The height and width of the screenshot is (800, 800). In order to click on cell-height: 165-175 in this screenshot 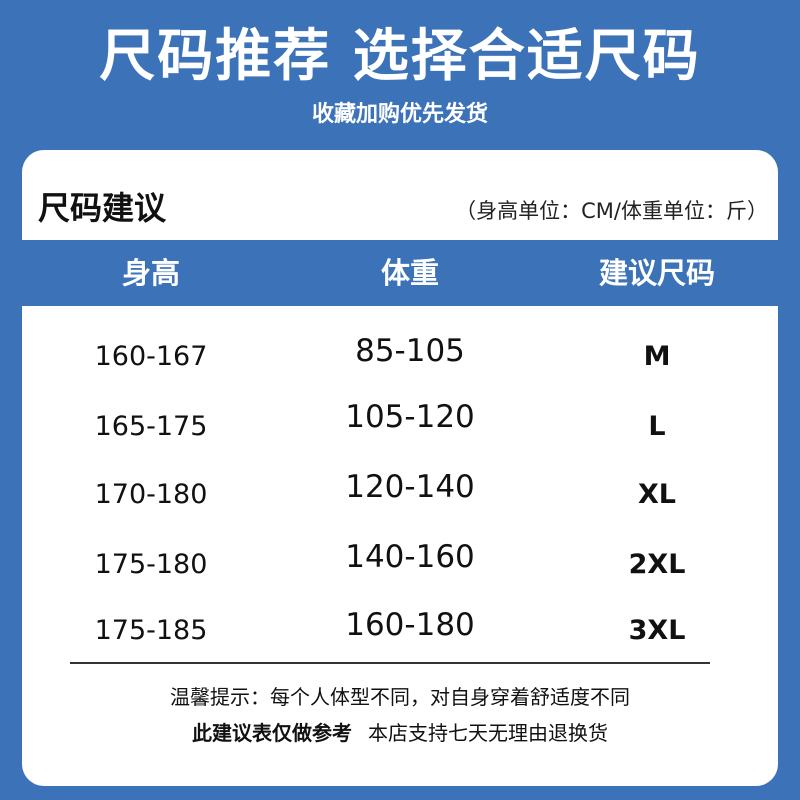, I will do `click(151, 426)`.